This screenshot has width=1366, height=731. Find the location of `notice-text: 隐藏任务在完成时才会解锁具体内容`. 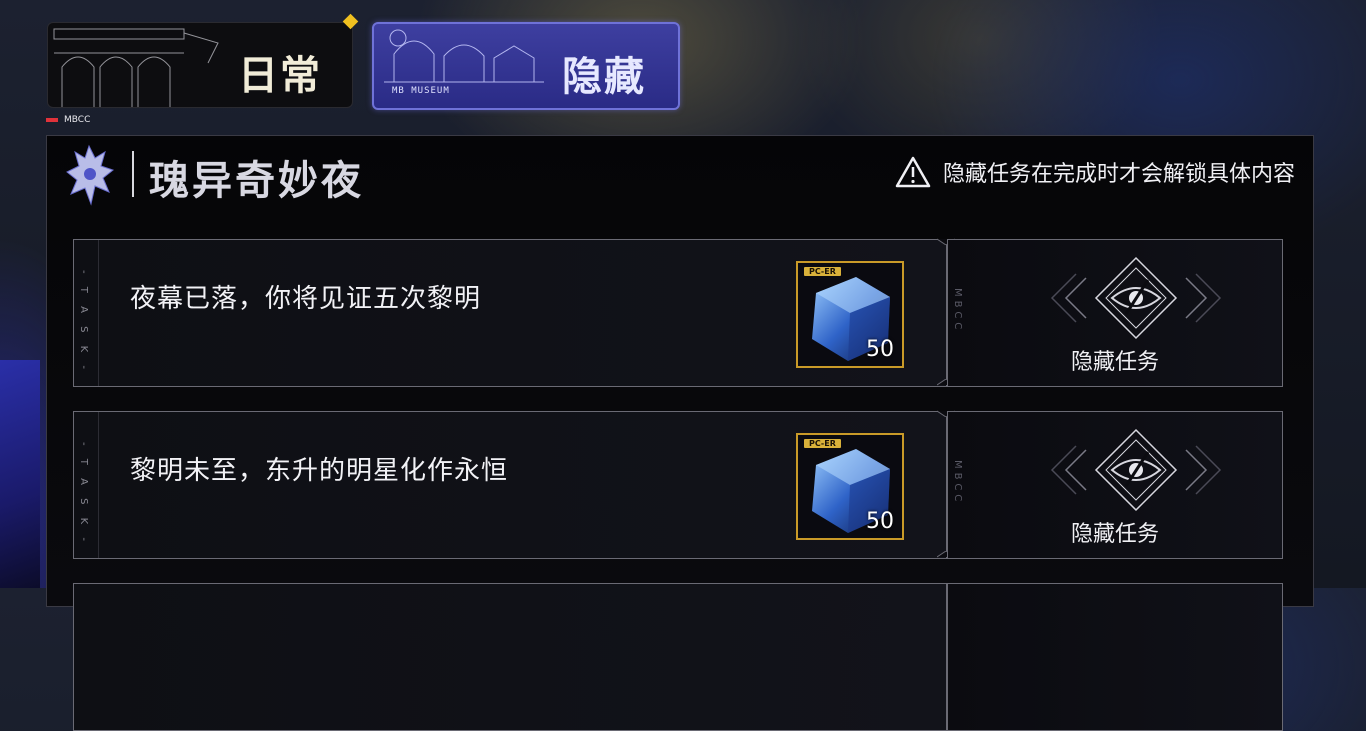

notice-text: 隐藏任务在完成时才会解锁具体内容 is located at coordinates (1118, 174).